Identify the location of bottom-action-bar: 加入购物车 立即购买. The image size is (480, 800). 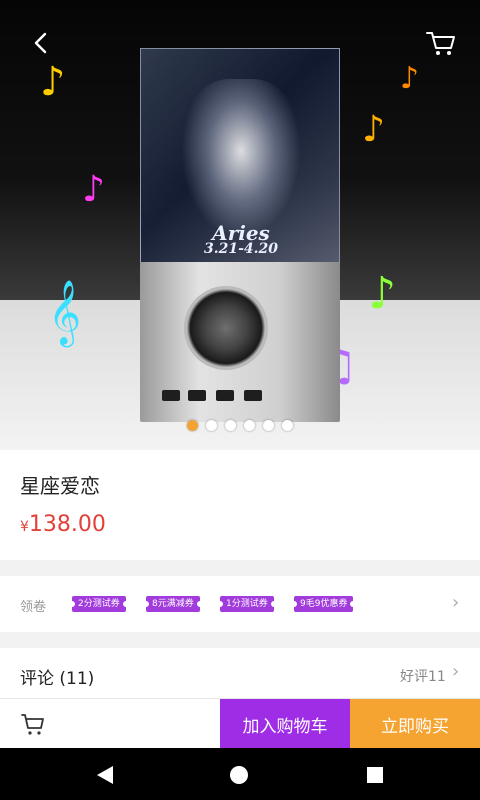
(240, 723).